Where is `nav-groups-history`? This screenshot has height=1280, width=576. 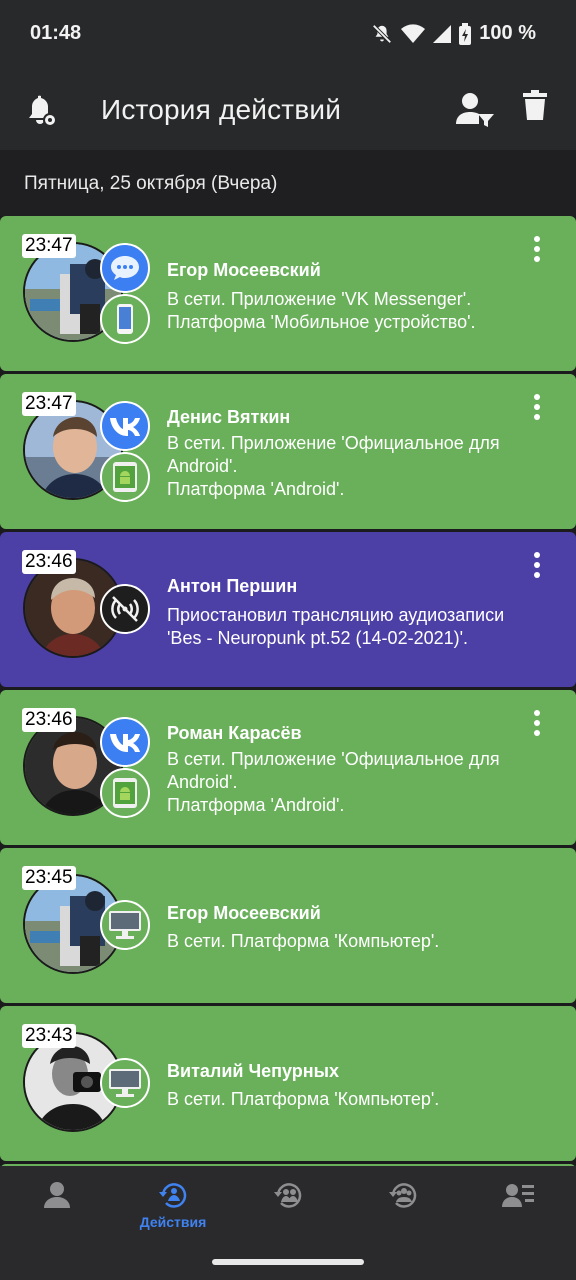 nav-groups-history is located at coordinates (403, 1215).